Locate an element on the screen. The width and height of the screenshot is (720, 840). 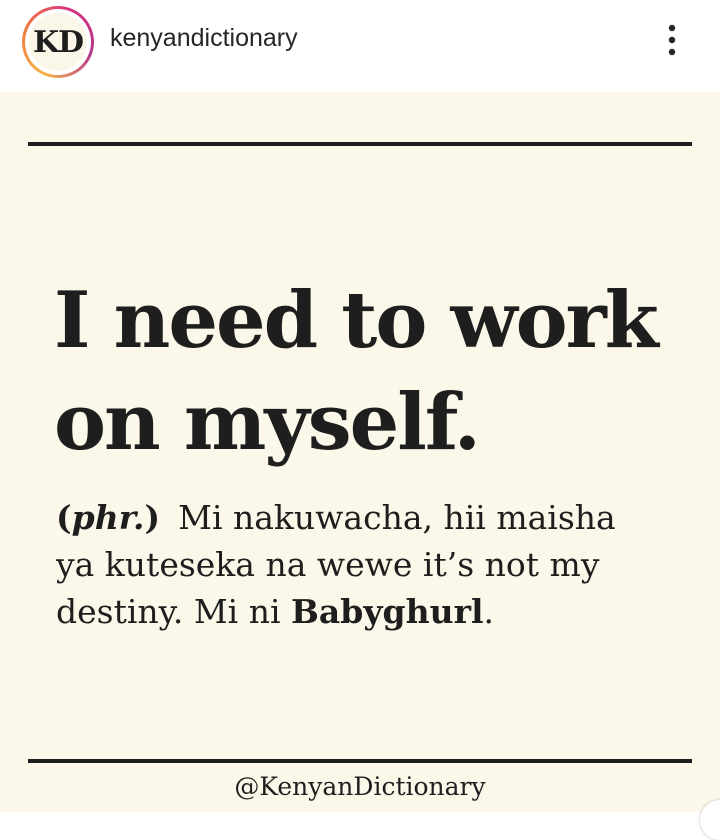
more-vertical-icon is located at coordinates (672, 40).